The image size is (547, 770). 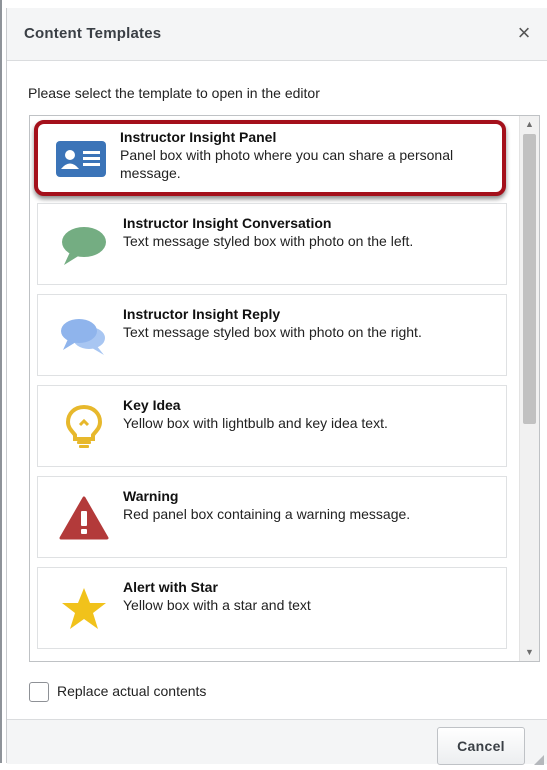 I want to click on scroll-up-arrow-icon: ▲, so click(x=529, y=124).